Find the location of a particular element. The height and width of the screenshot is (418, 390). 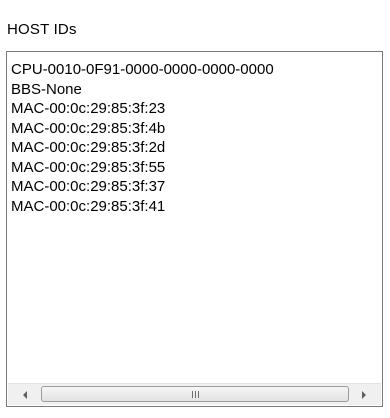

scroll-right-arrow-icon is located at coordinates (364, 394).